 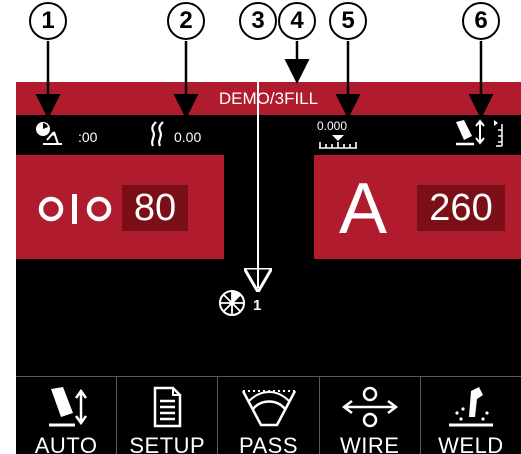 What do you see at coordinates (348, 21) in the screenshot?
I see `callout-5: 5` at bounding box center [348, 21].